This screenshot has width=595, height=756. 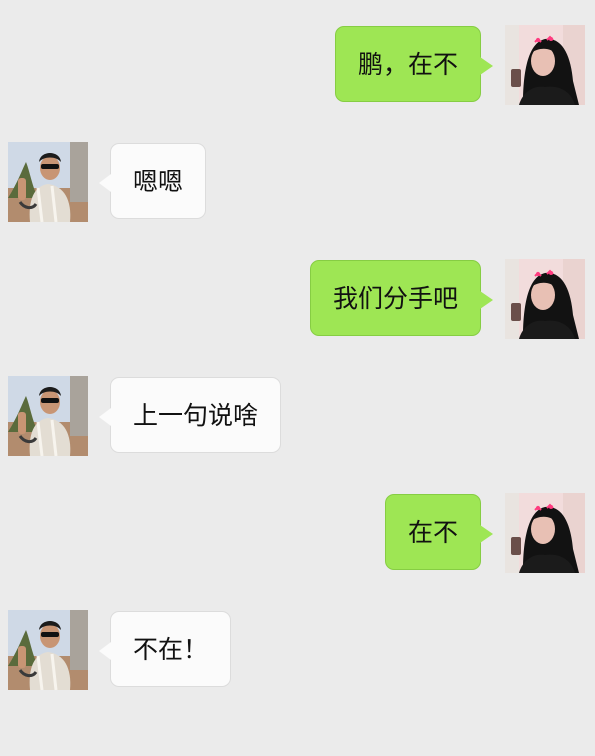 I want to click on message-bubble-outgoing: 在不, so click(x=438, y=532).